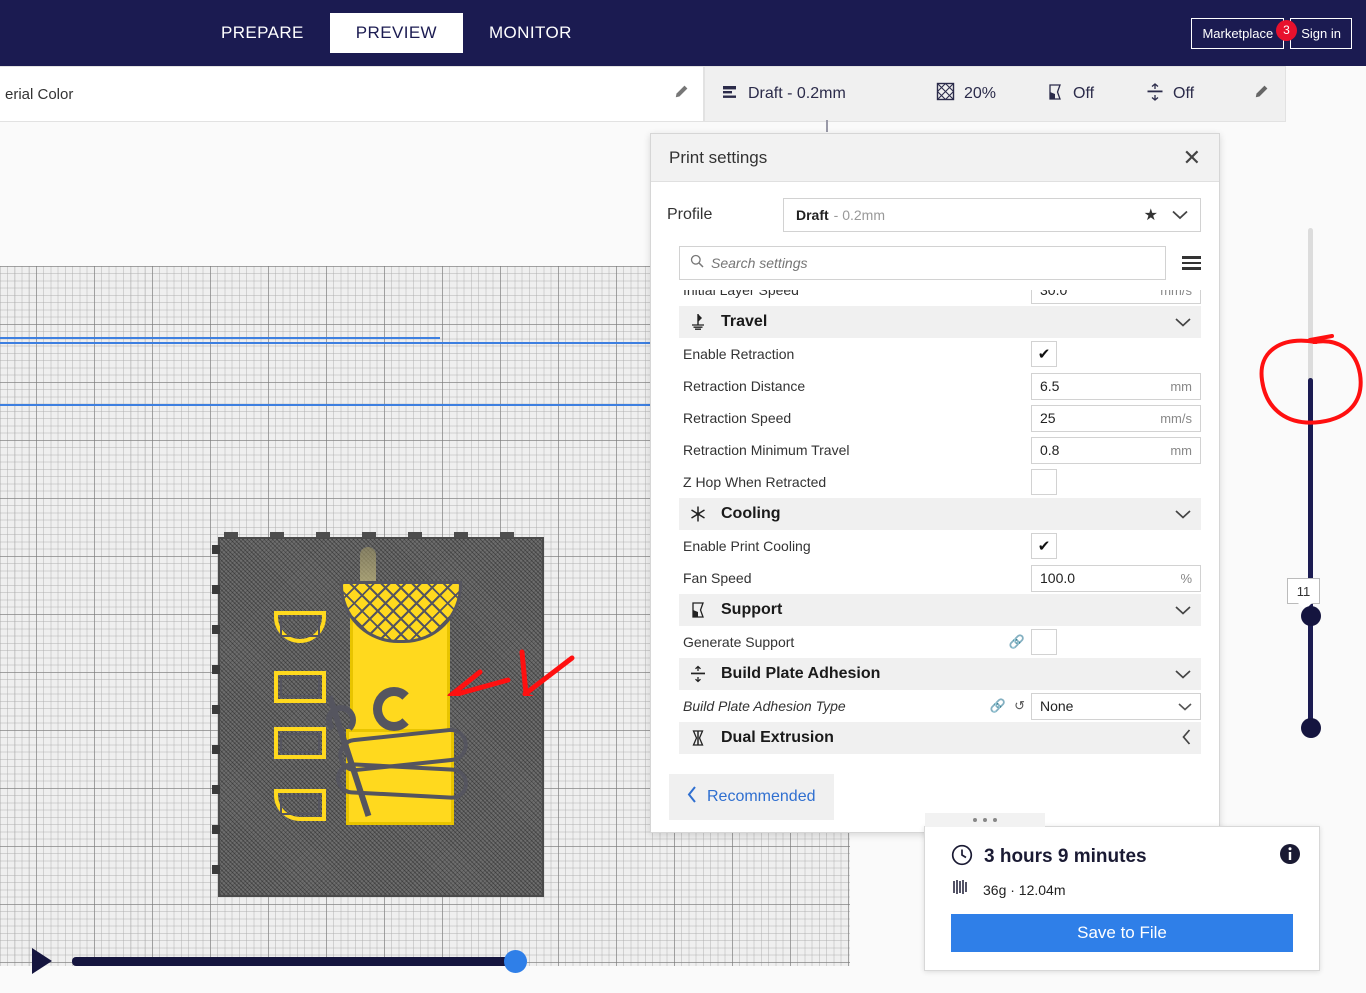  Describe the element at coordinates (1019, 706) in the screenshot. I see `revert-icon: ↺` at that location.